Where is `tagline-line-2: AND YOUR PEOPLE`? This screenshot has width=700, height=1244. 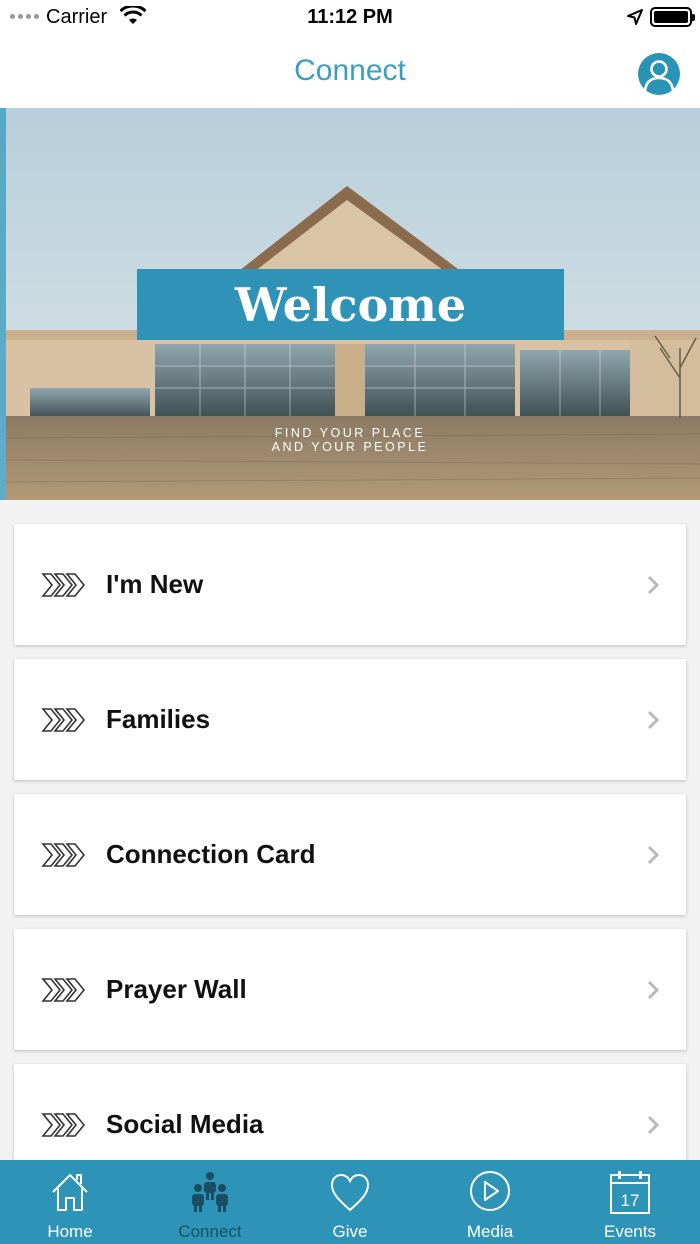 tagline-line-2: AND YOUR PEOPLE is located at coordinates (350, 447).